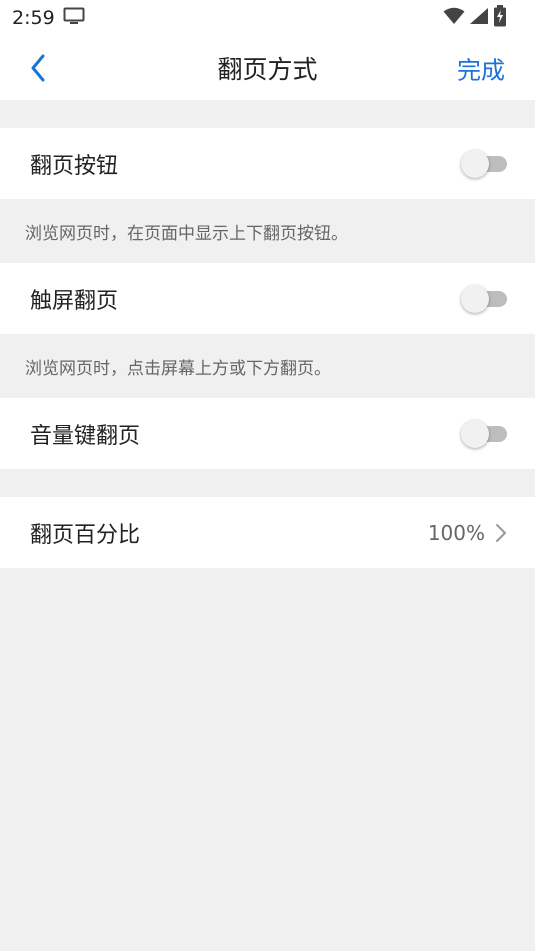 Image resolution: width=535 pixels, height=951 pixels. Describe the element at coordinates (267, 18) in the screenshot. I see `status-bar: 2:59` at that location.